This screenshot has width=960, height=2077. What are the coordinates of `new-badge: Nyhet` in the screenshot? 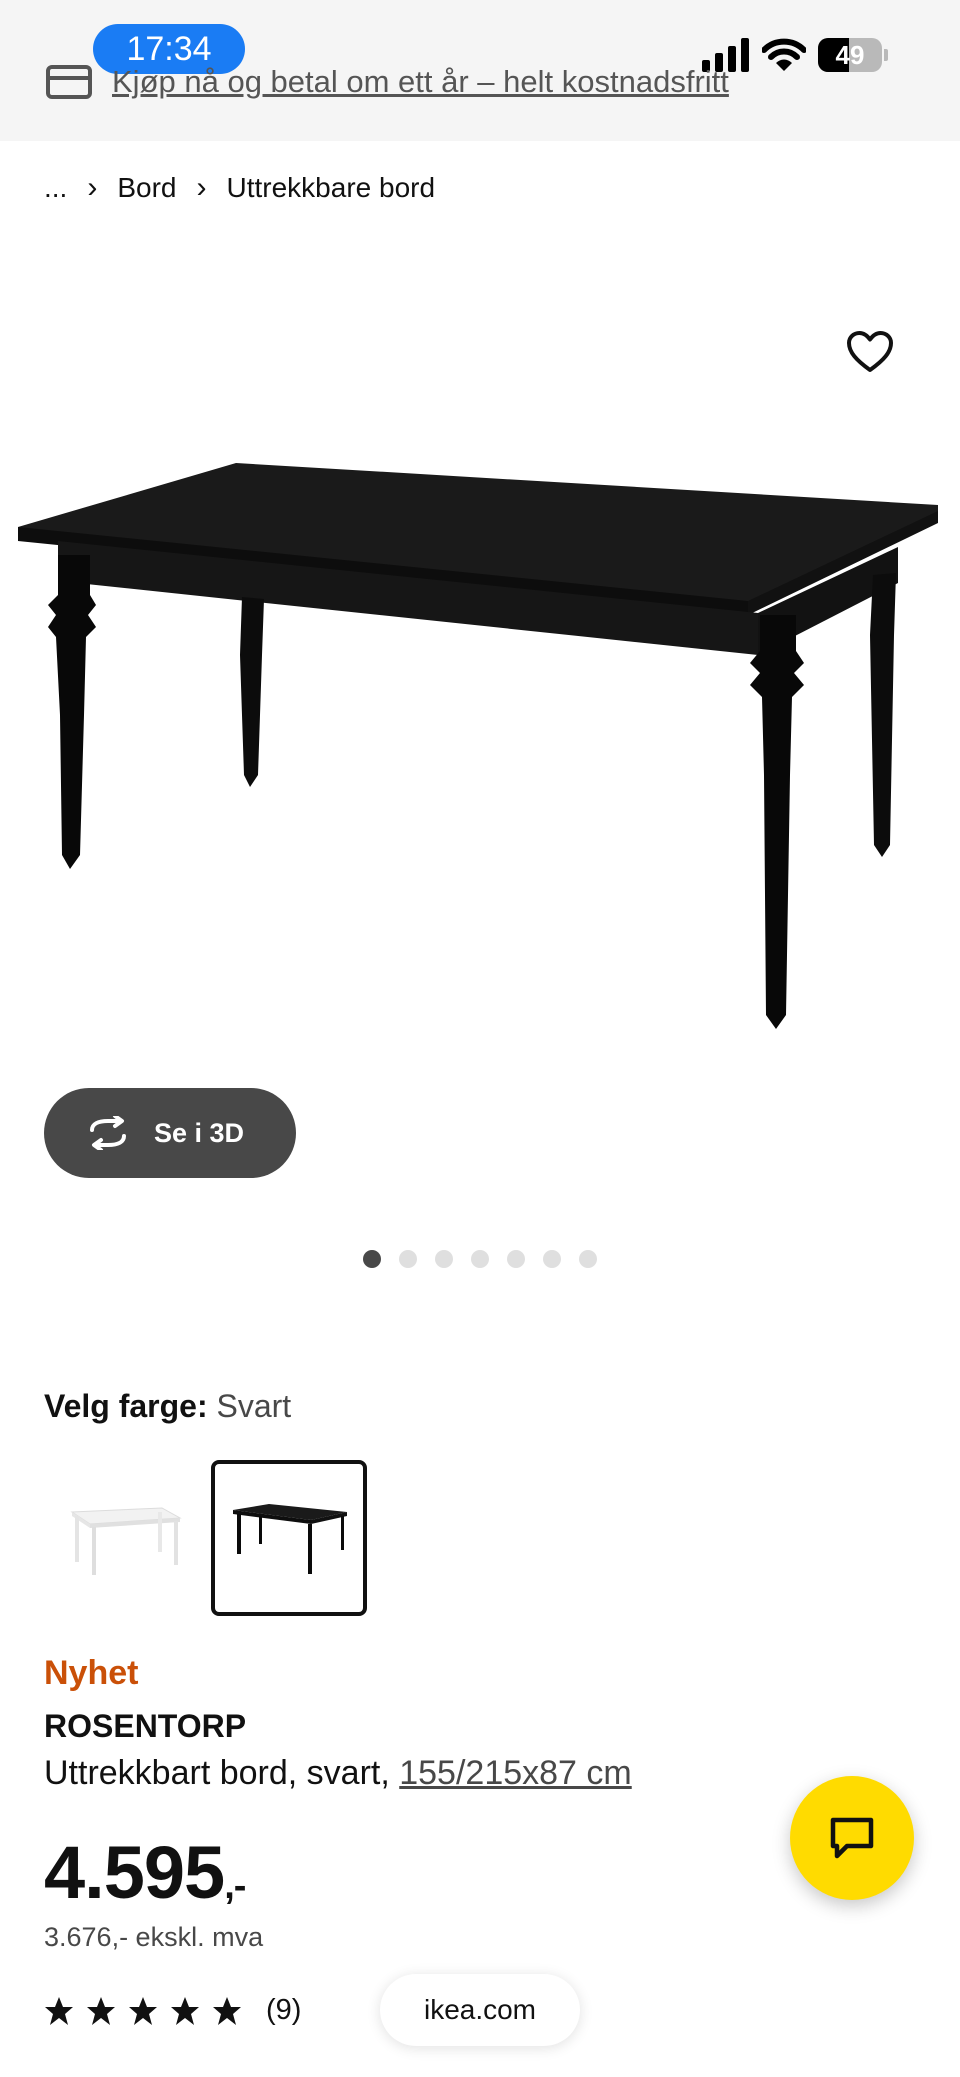 It's located at (91, 1673).